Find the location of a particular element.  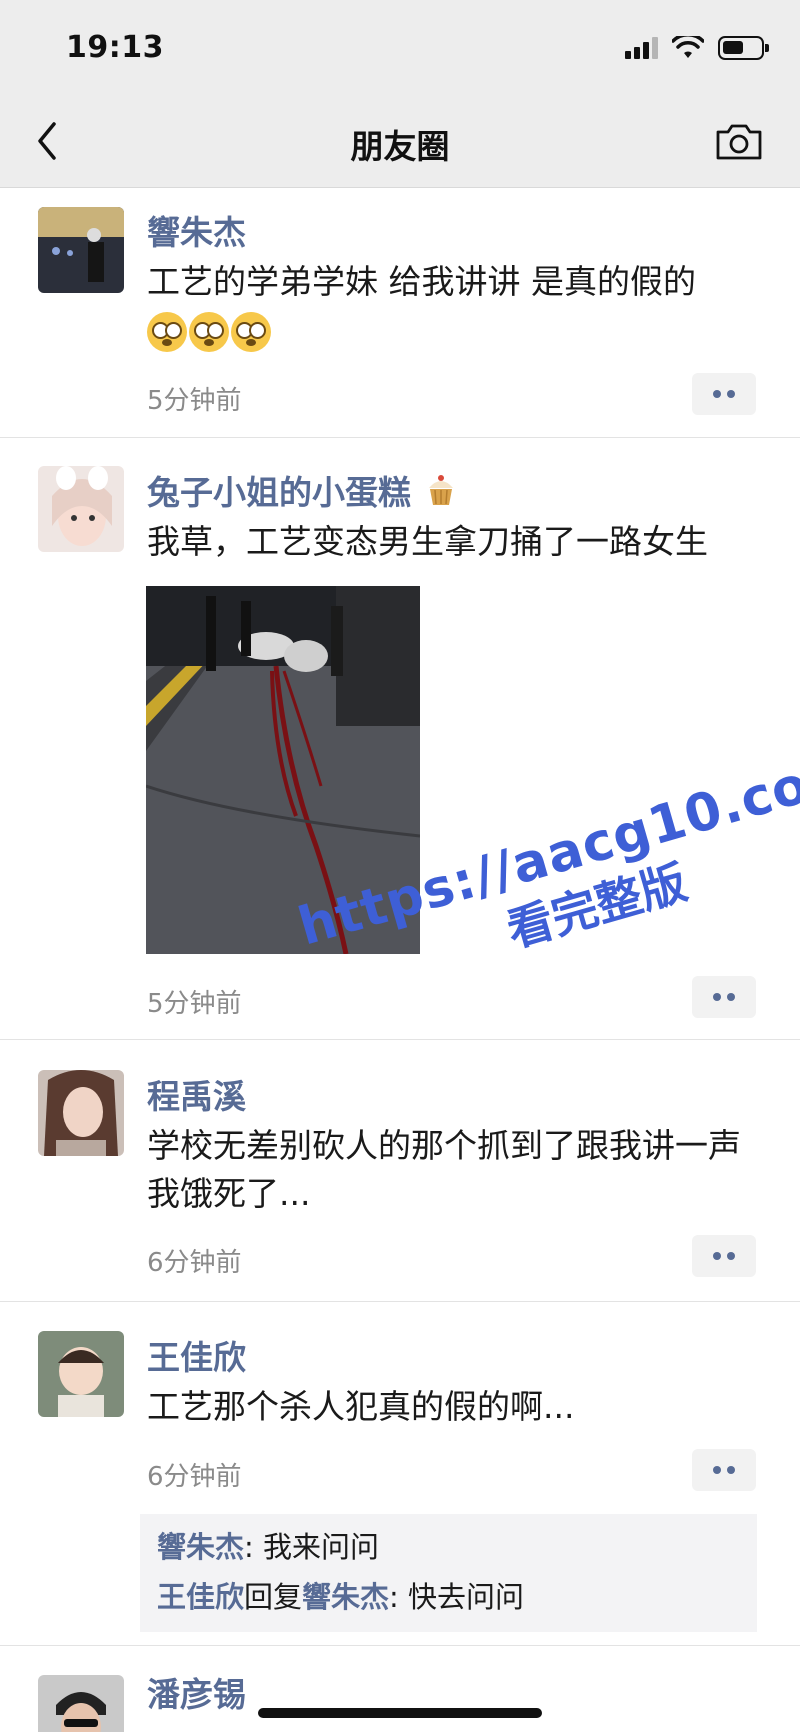

page-title: 朋友圈 is located at coordinates (400, 146).